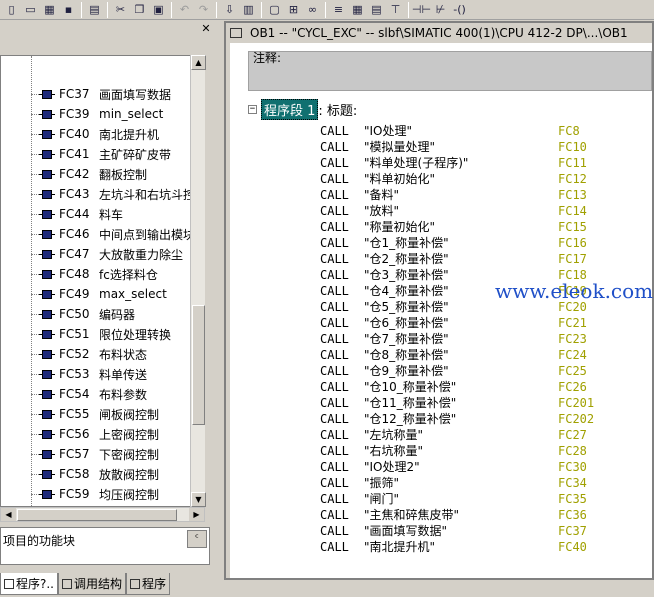 This screenshot has width=654, height=597. What do you see at coordinates (102, 294) in the screenshot?
I see `tree-item: FC49 max_select` at bounding box center [102, 294].